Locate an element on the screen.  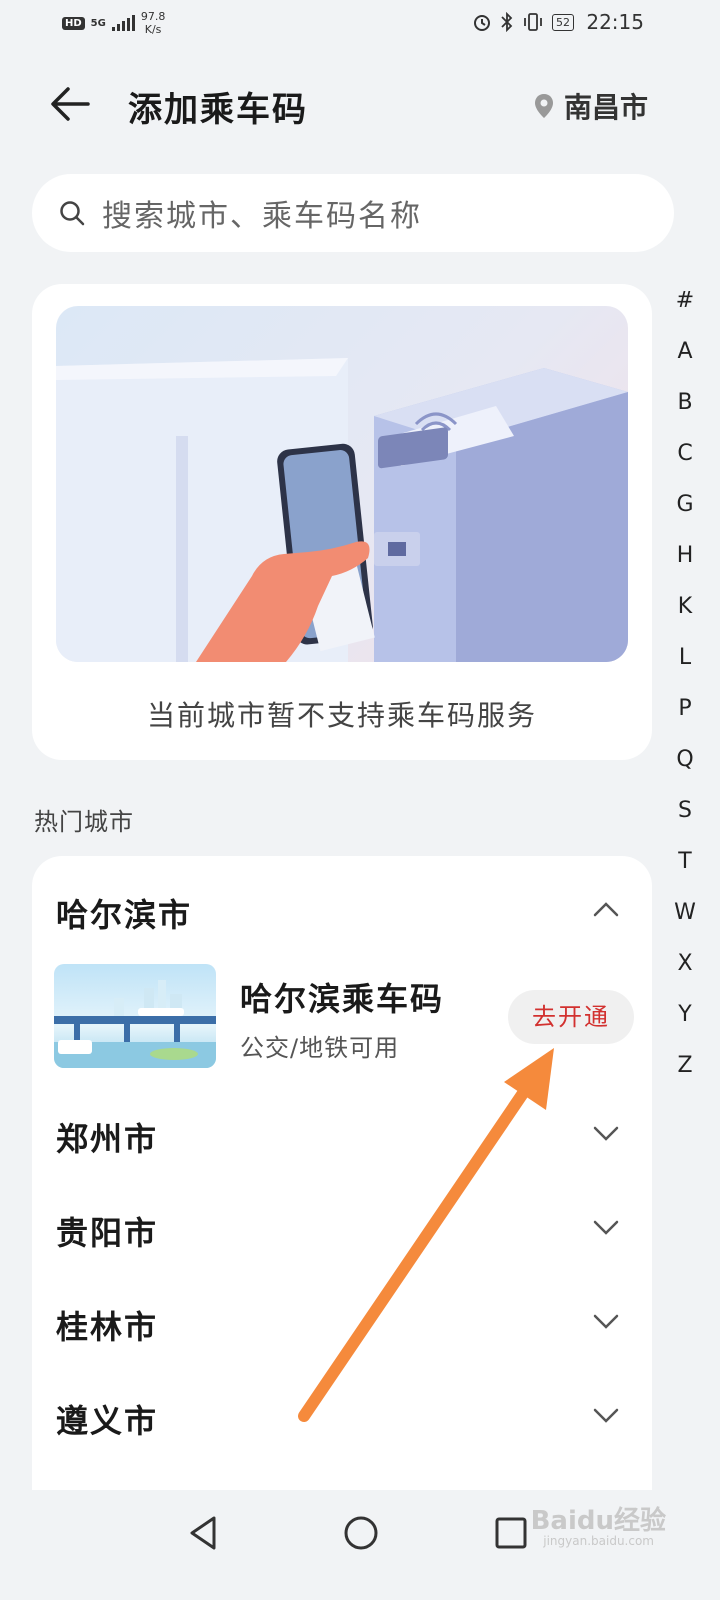
hd-badge: HD is located at coordinates (73, 23).